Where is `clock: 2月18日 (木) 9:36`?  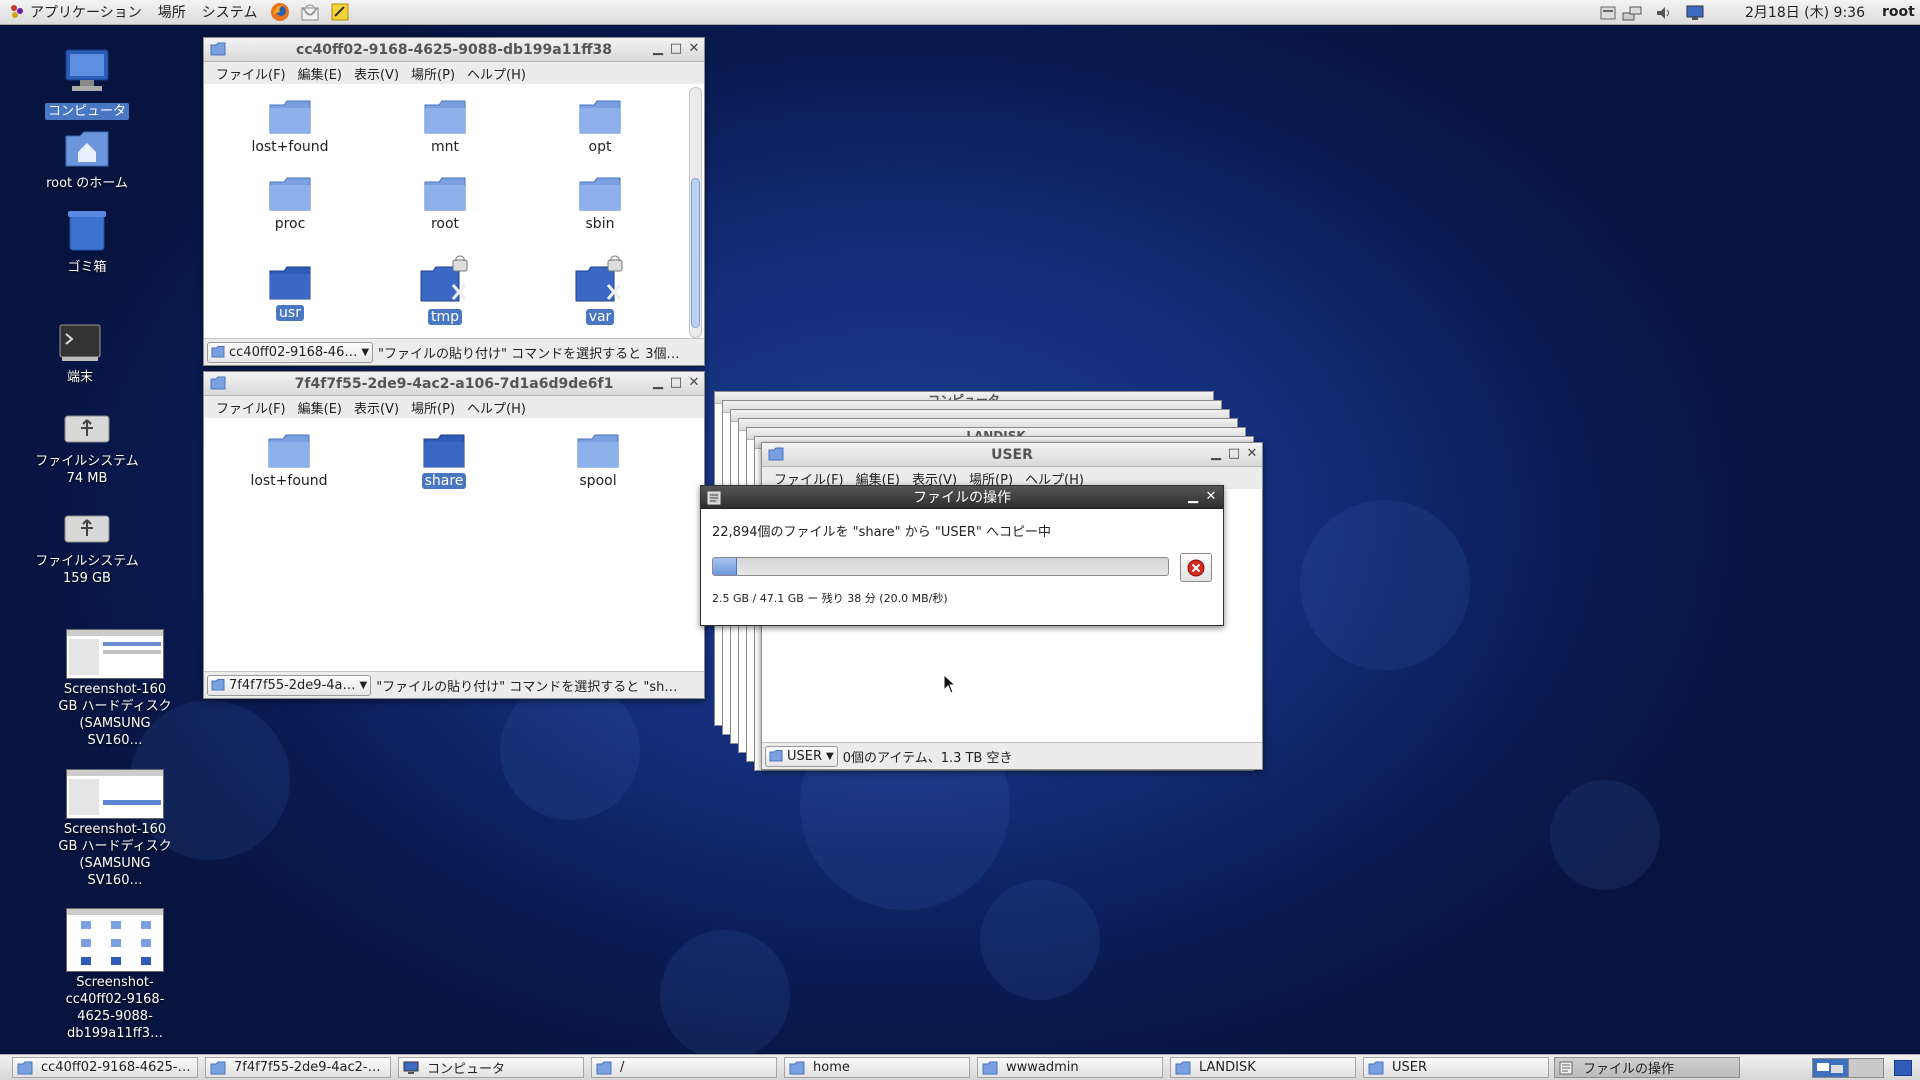
clock: 2月18日 (木) 9:36 is located at coordinates (1805, 12).